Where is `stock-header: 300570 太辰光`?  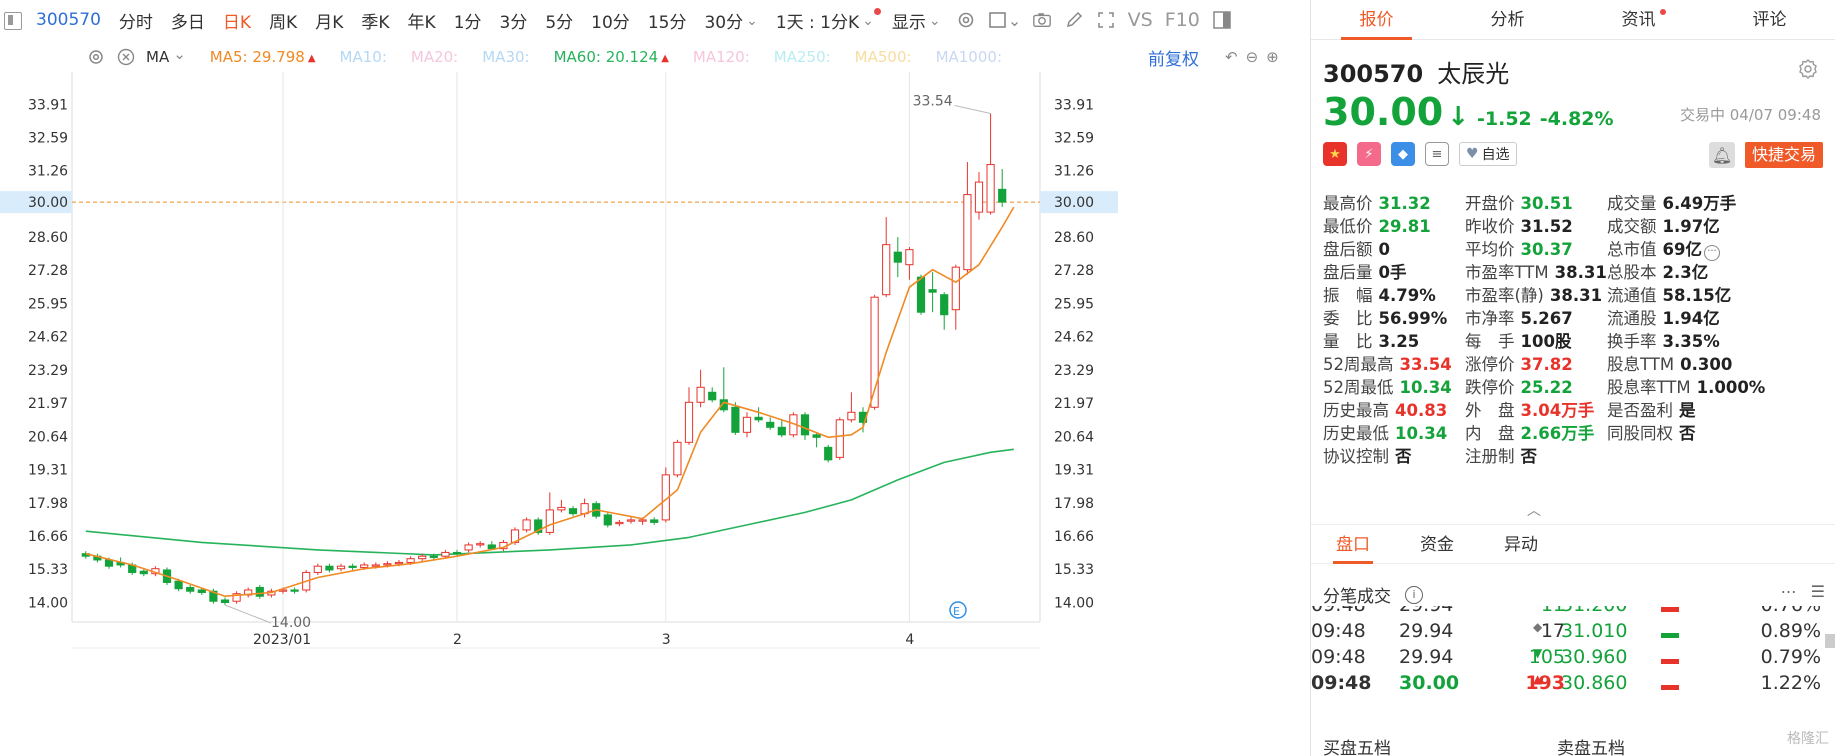 stock-header: 300570 太辰光 is located at coordinates (1416, 71).